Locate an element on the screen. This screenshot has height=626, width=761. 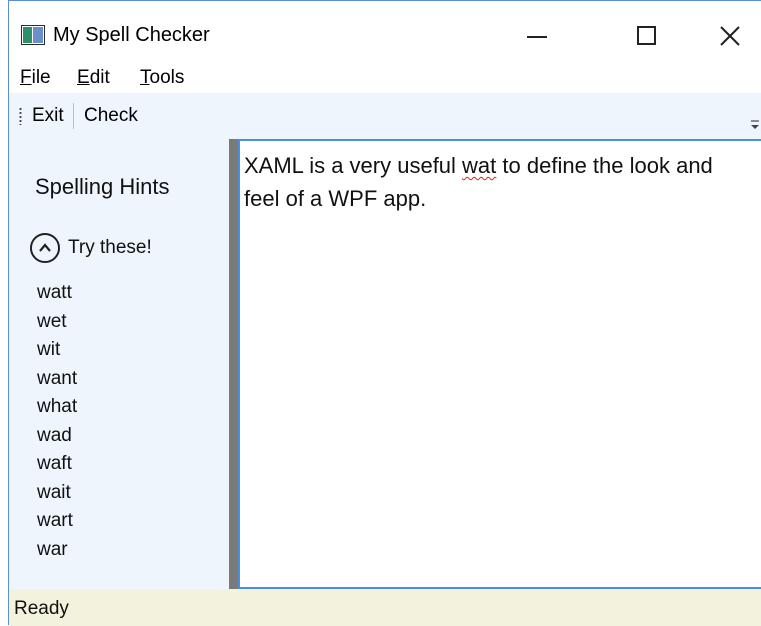
expander-header: Try these! is located at coordinates (110, 248).